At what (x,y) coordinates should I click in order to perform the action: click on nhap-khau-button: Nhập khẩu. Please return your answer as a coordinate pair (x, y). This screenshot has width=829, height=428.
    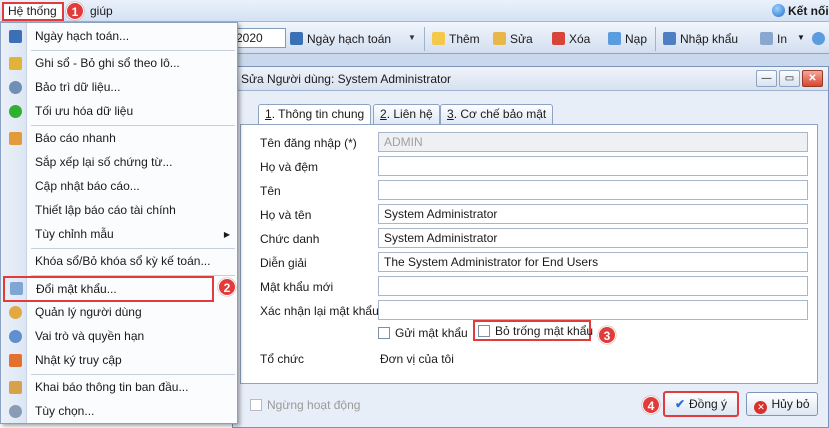
    Looking at the image, I should click on (700, 39).